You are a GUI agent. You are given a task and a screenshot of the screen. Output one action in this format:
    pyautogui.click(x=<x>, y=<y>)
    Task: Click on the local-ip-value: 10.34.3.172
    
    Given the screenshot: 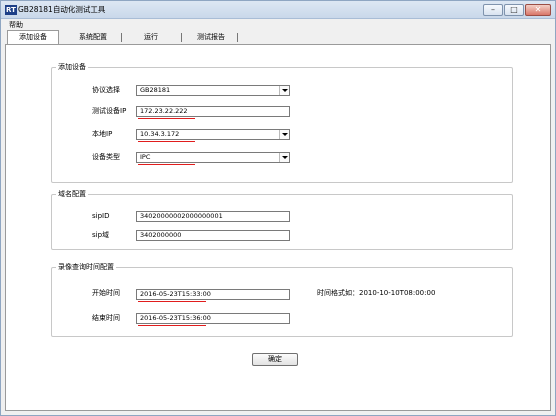 What is the action you would take?
    pyautogui.click(x=160, y=134)
    